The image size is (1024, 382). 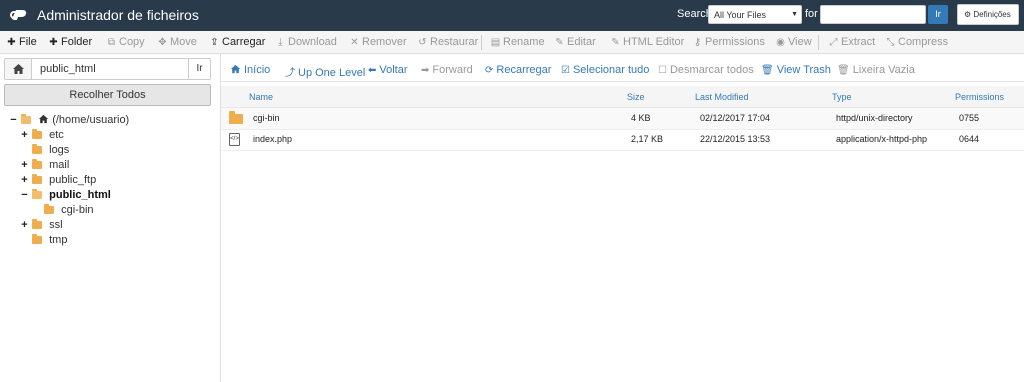 I want to click on extract-button: ⤢ Extract, so click(x=852, y=42).